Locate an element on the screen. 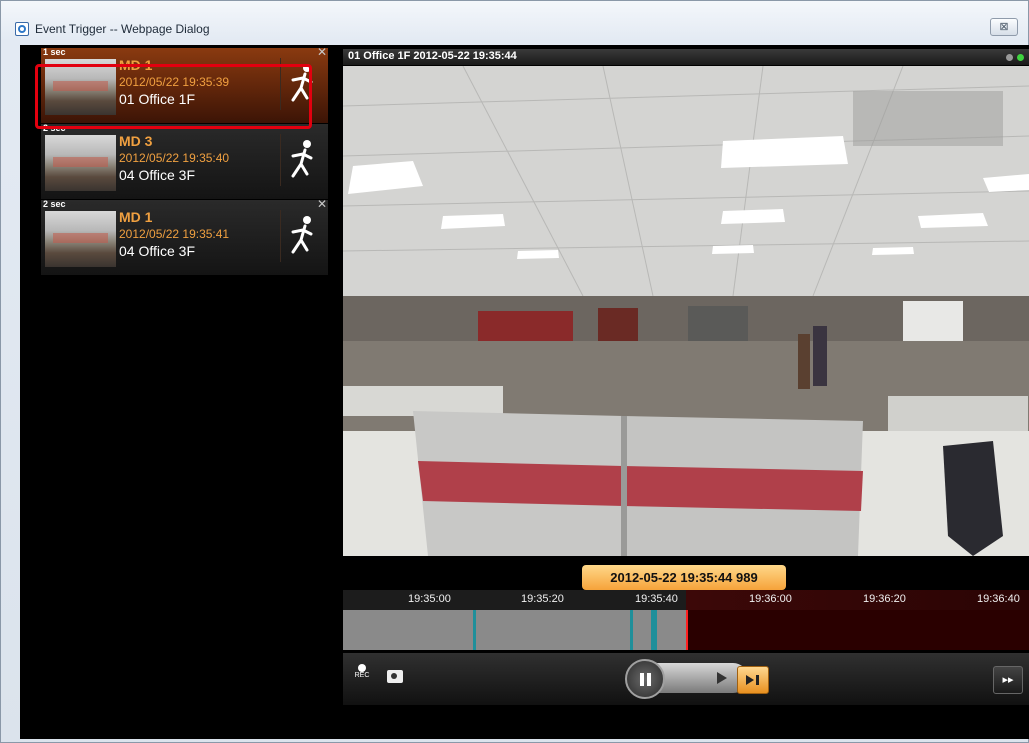  time-tick: 19:35:40 is located at coordinates (656, 599).